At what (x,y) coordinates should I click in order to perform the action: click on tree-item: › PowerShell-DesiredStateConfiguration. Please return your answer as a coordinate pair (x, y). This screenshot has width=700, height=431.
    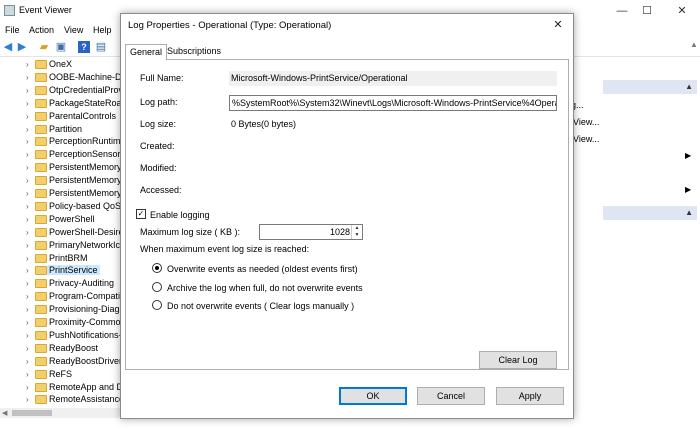
    Looking at the image, I should click on (73, 232).